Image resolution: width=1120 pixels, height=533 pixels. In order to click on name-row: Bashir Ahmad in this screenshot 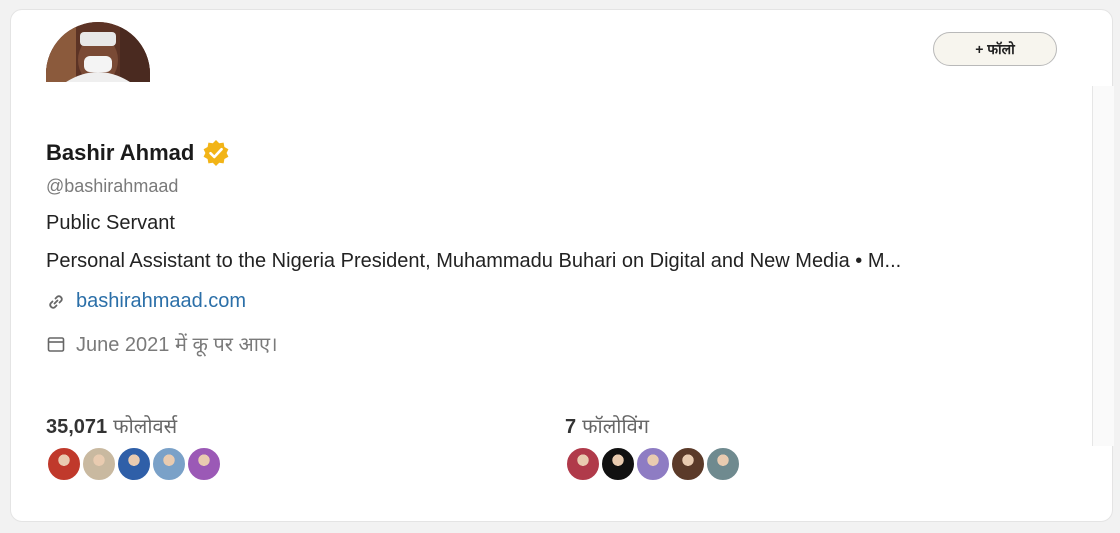, I will do `click(138, 153)`.